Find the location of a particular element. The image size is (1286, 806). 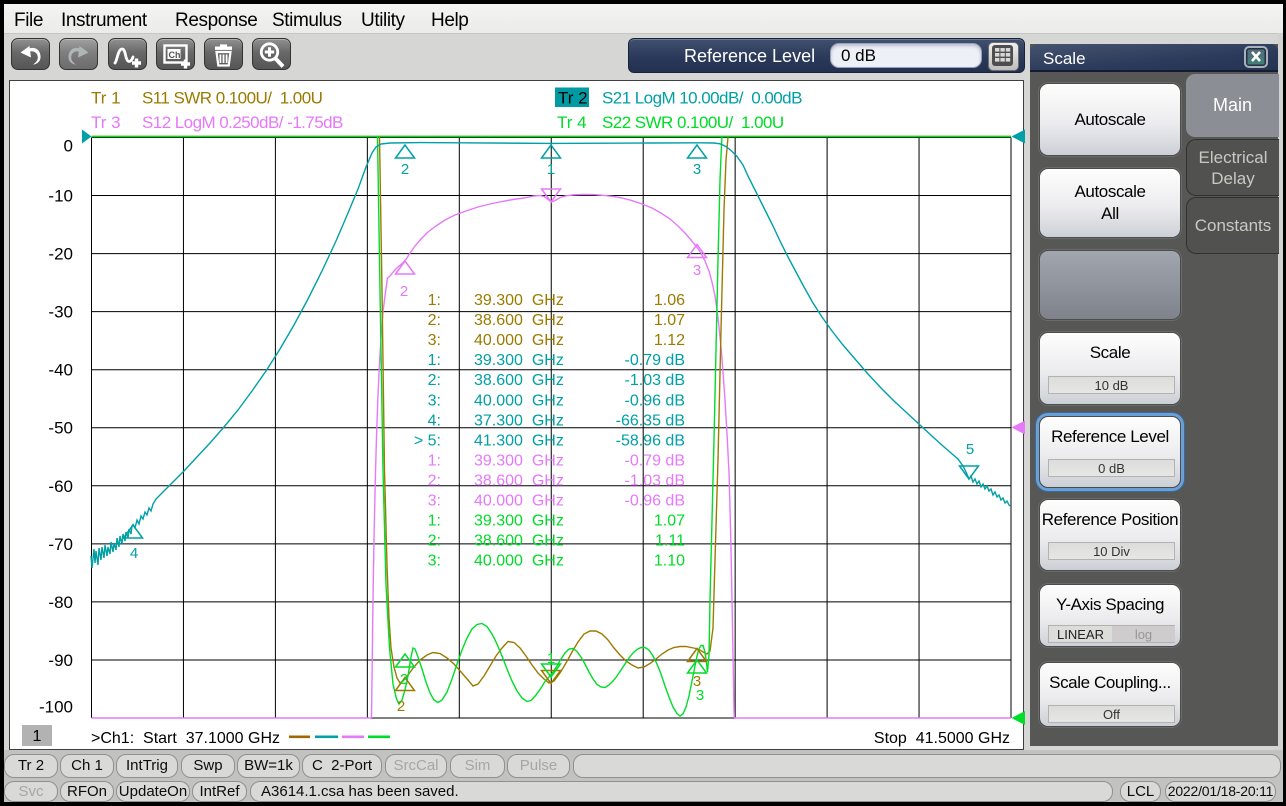

svg-text: 37.300 GHz is located at coordinates (519, 420).